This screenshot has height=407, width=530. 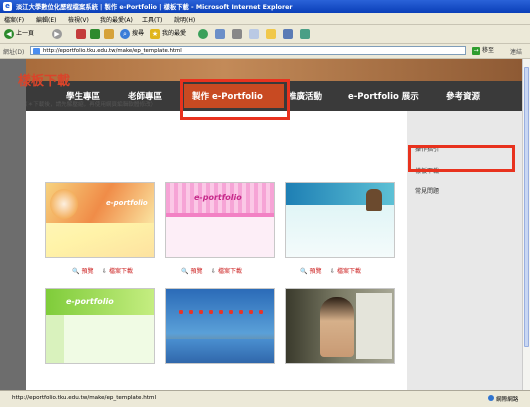 I want to click on back-button: ◀ 上一頁, so click(x=19, y=34).